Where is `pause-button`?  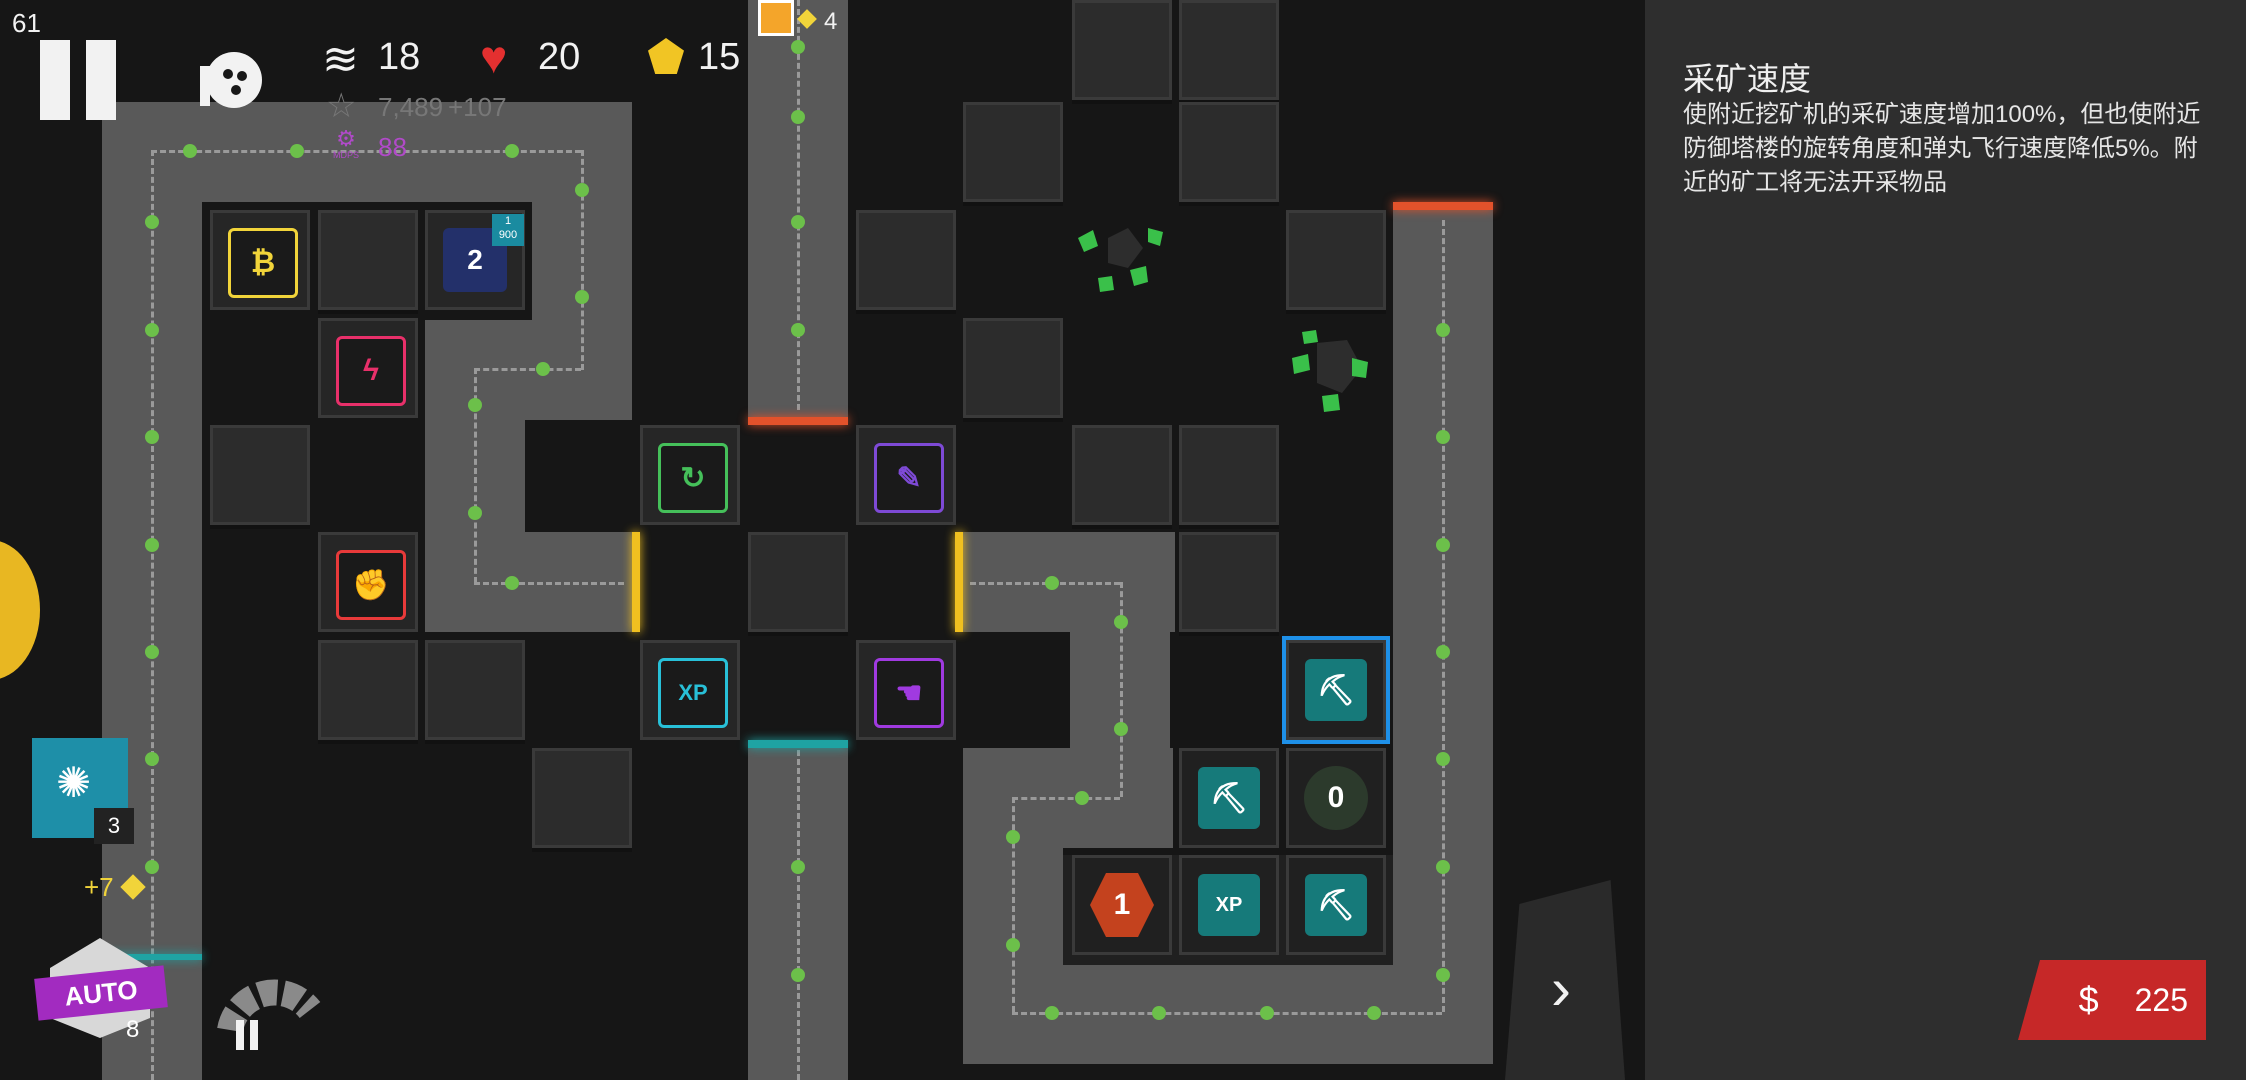
pause-button is located at coordinates (80, 80).